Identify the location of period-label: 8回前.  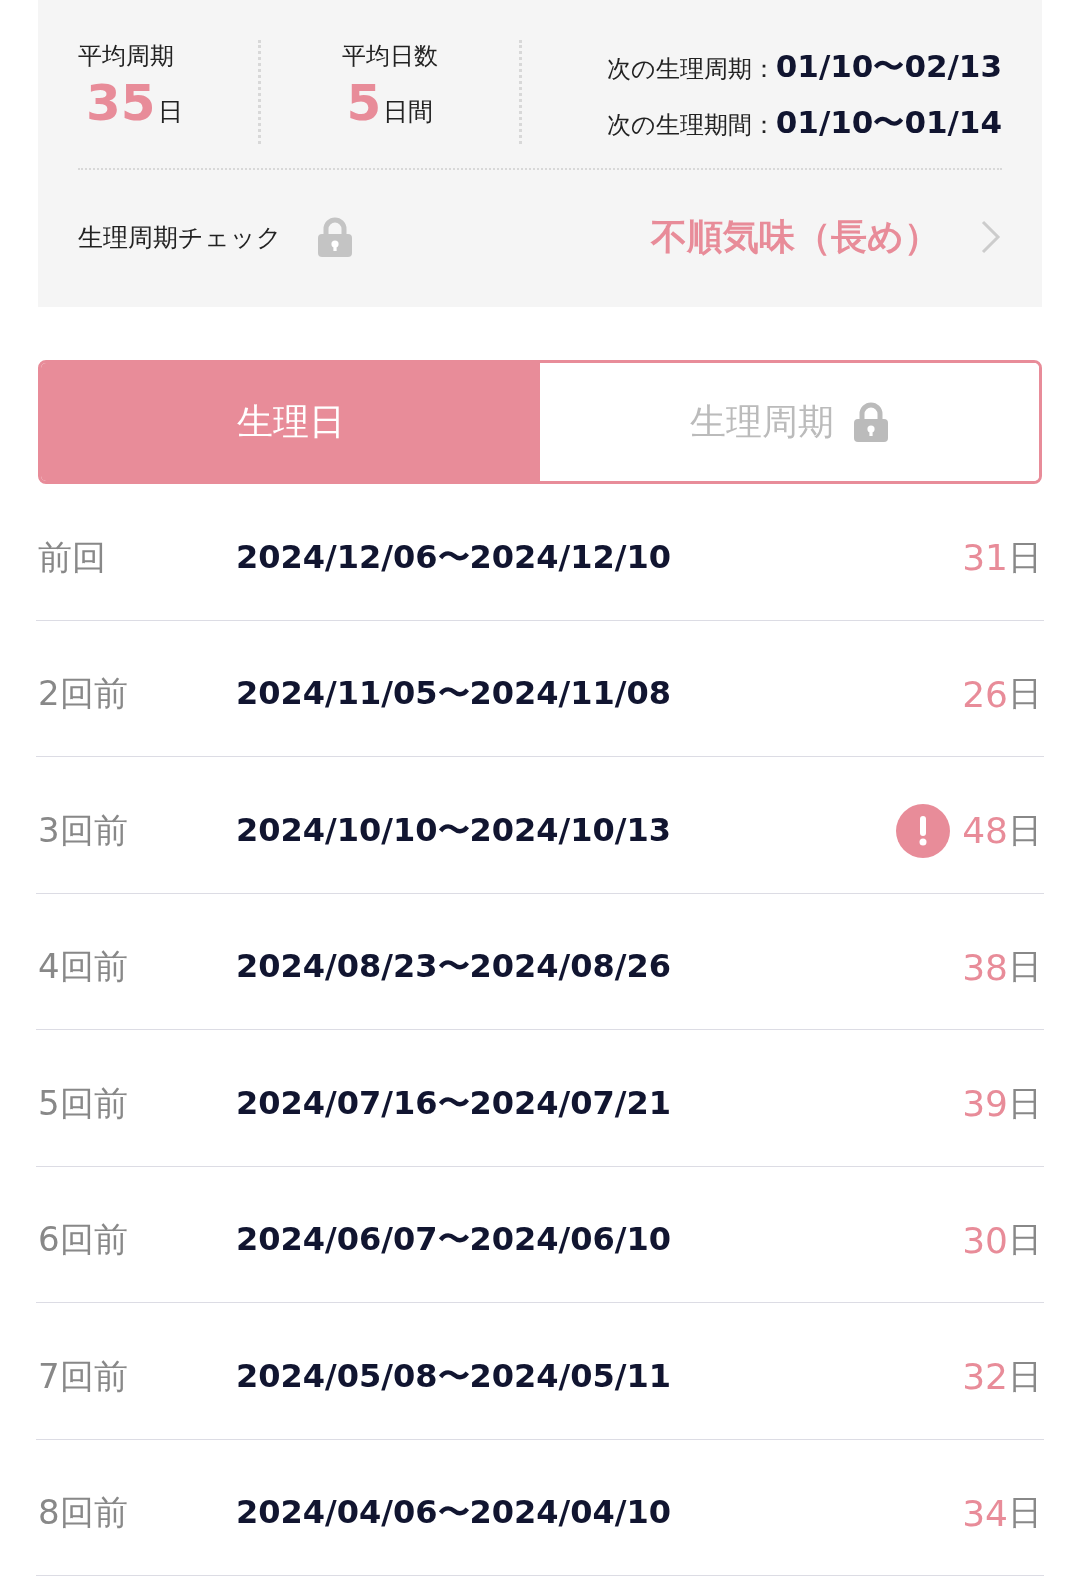
(83, 1513).